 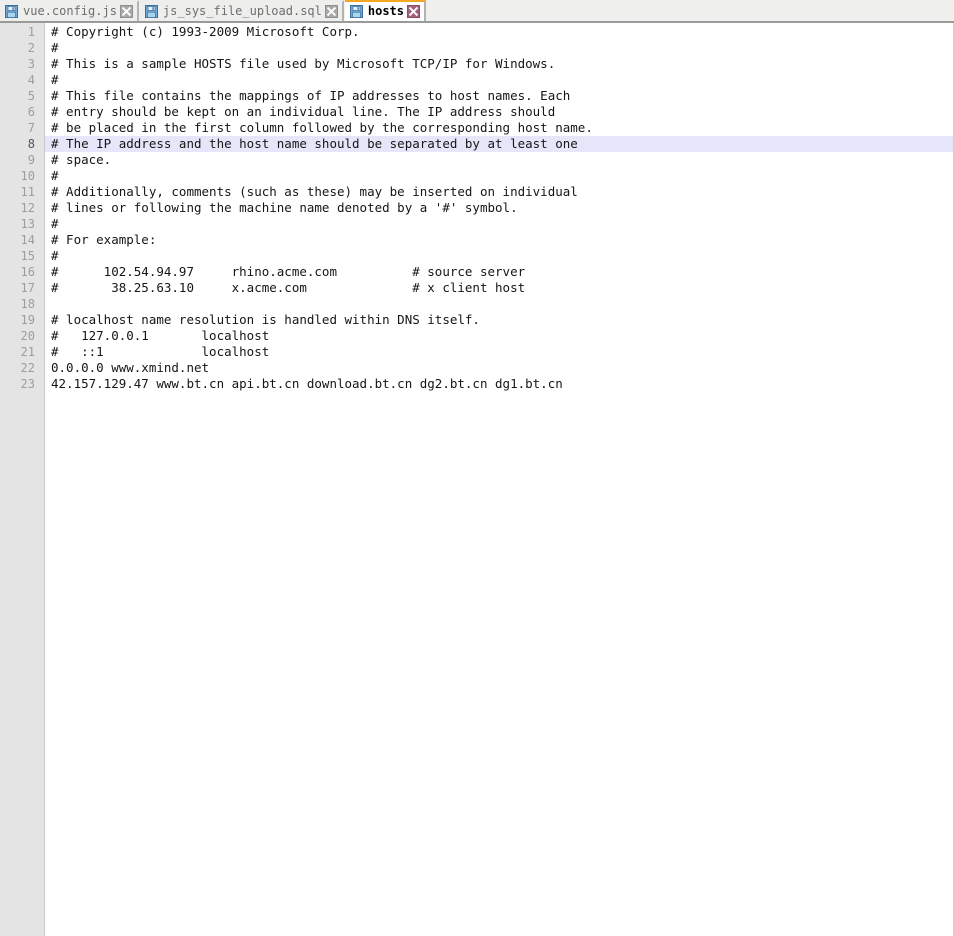 I want to click on line-number: 12, so click(x=27, y=208).